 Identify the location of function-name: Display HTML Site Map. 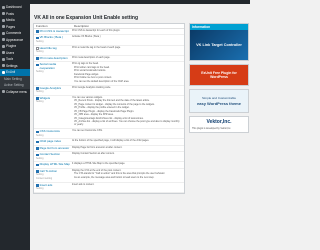
(54, 164).